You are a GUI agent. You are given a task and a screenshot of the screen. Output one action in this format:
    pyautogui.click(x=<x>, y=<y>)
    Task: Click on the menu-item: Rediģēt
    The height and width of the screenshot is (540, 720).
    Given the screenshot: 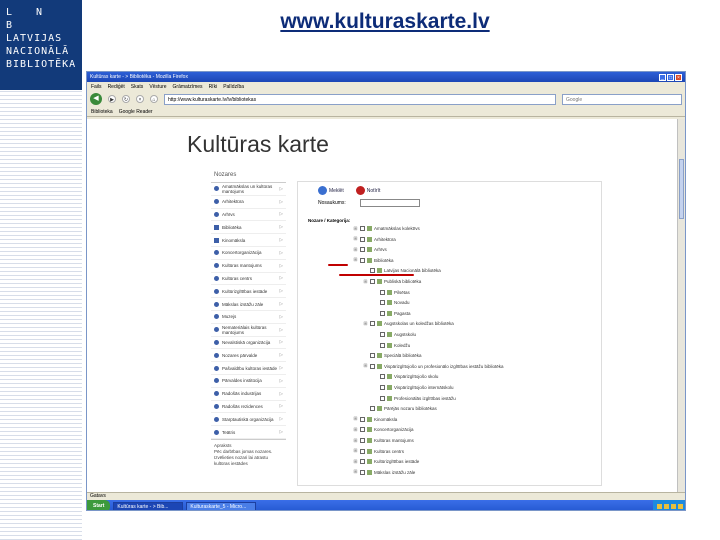 What is the action you would take?
    pyautogui.click(x=116, y=87)
    